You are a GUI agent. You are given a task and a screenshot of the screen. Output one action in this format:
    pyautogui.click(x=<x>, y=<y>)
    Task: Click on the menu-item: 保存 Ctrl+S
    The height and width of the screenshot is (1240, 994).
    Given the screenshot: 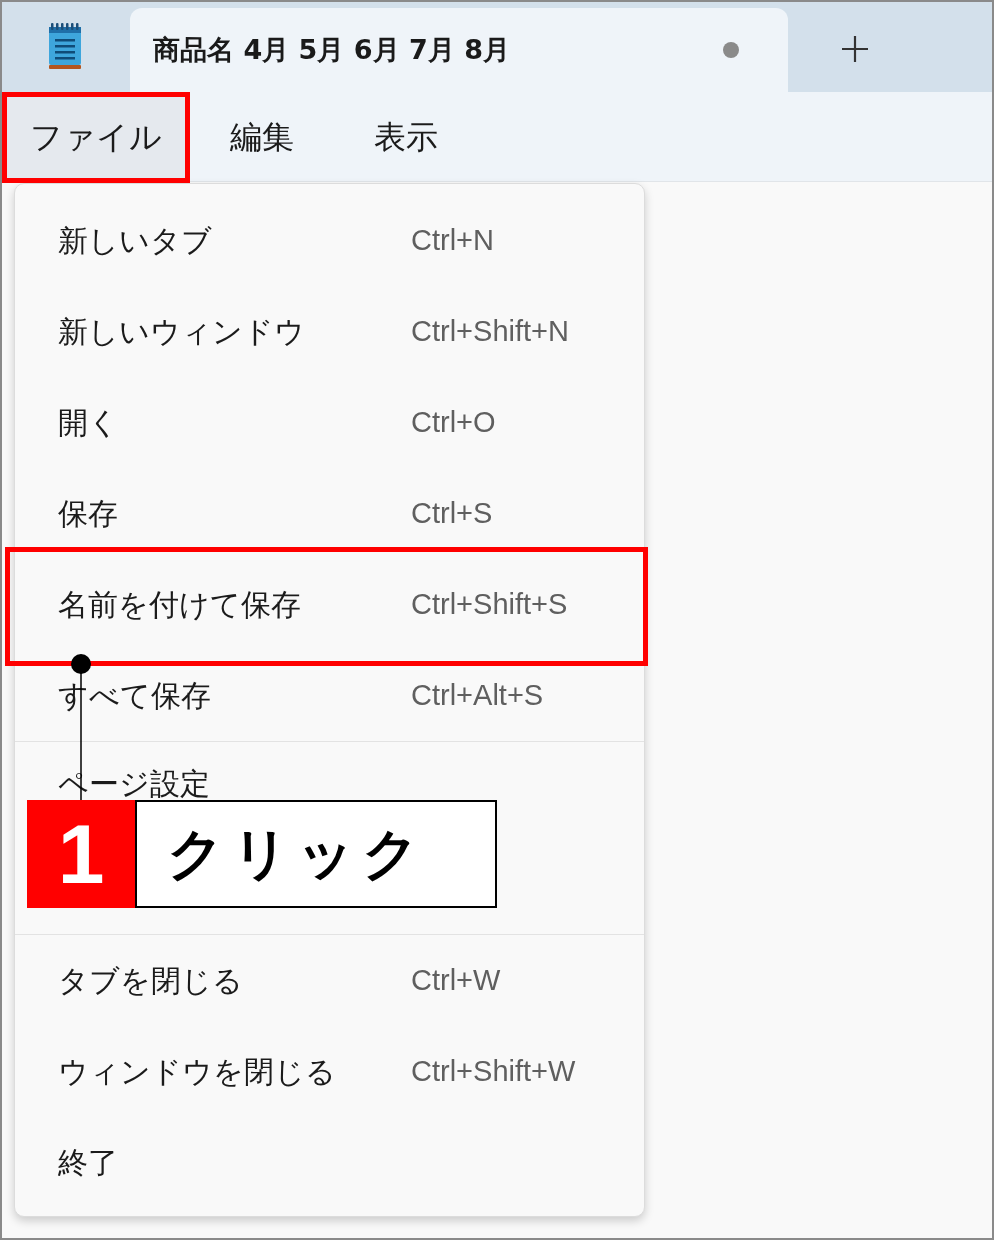 What is the action you would take?
    pyautogui.click(x=329, y=513)
    